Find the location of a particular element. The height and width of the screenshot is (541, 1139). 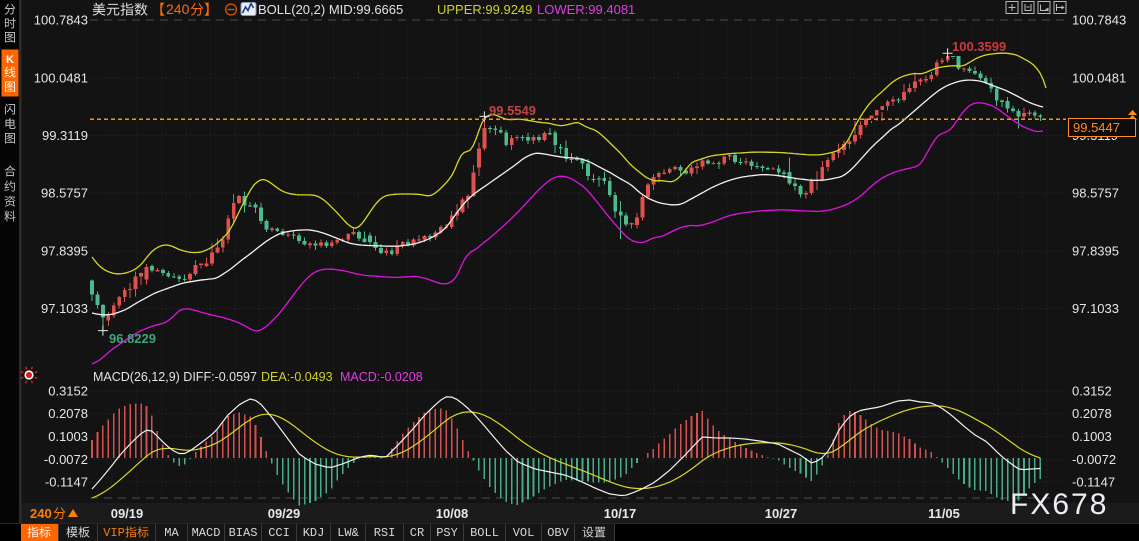

svg-text: 09/19 is located at coordinates (127, 513).